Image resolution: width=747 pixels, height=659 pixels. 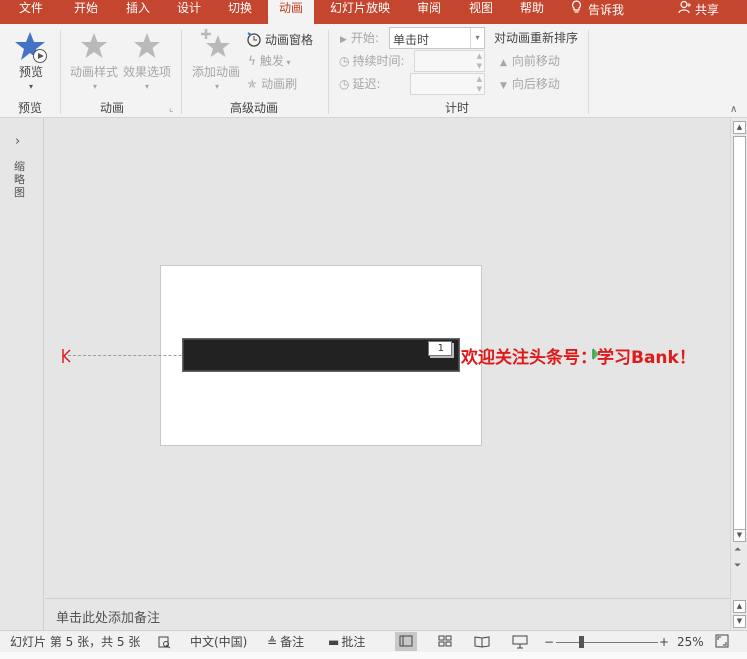 What do you see at coordinates (279, 40) in the screenshot?
I see `animation-pane-button: 动画窗格` at bounding box center [279, 40].